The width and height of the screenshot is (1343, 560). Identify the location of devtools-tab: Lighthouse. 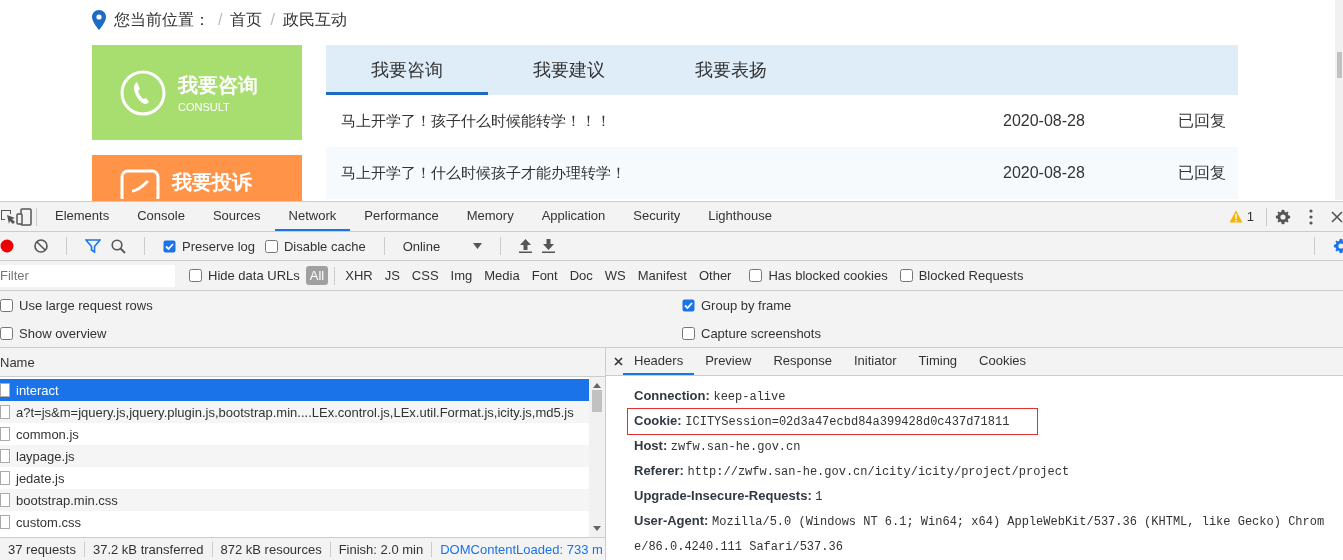
(740, 216).